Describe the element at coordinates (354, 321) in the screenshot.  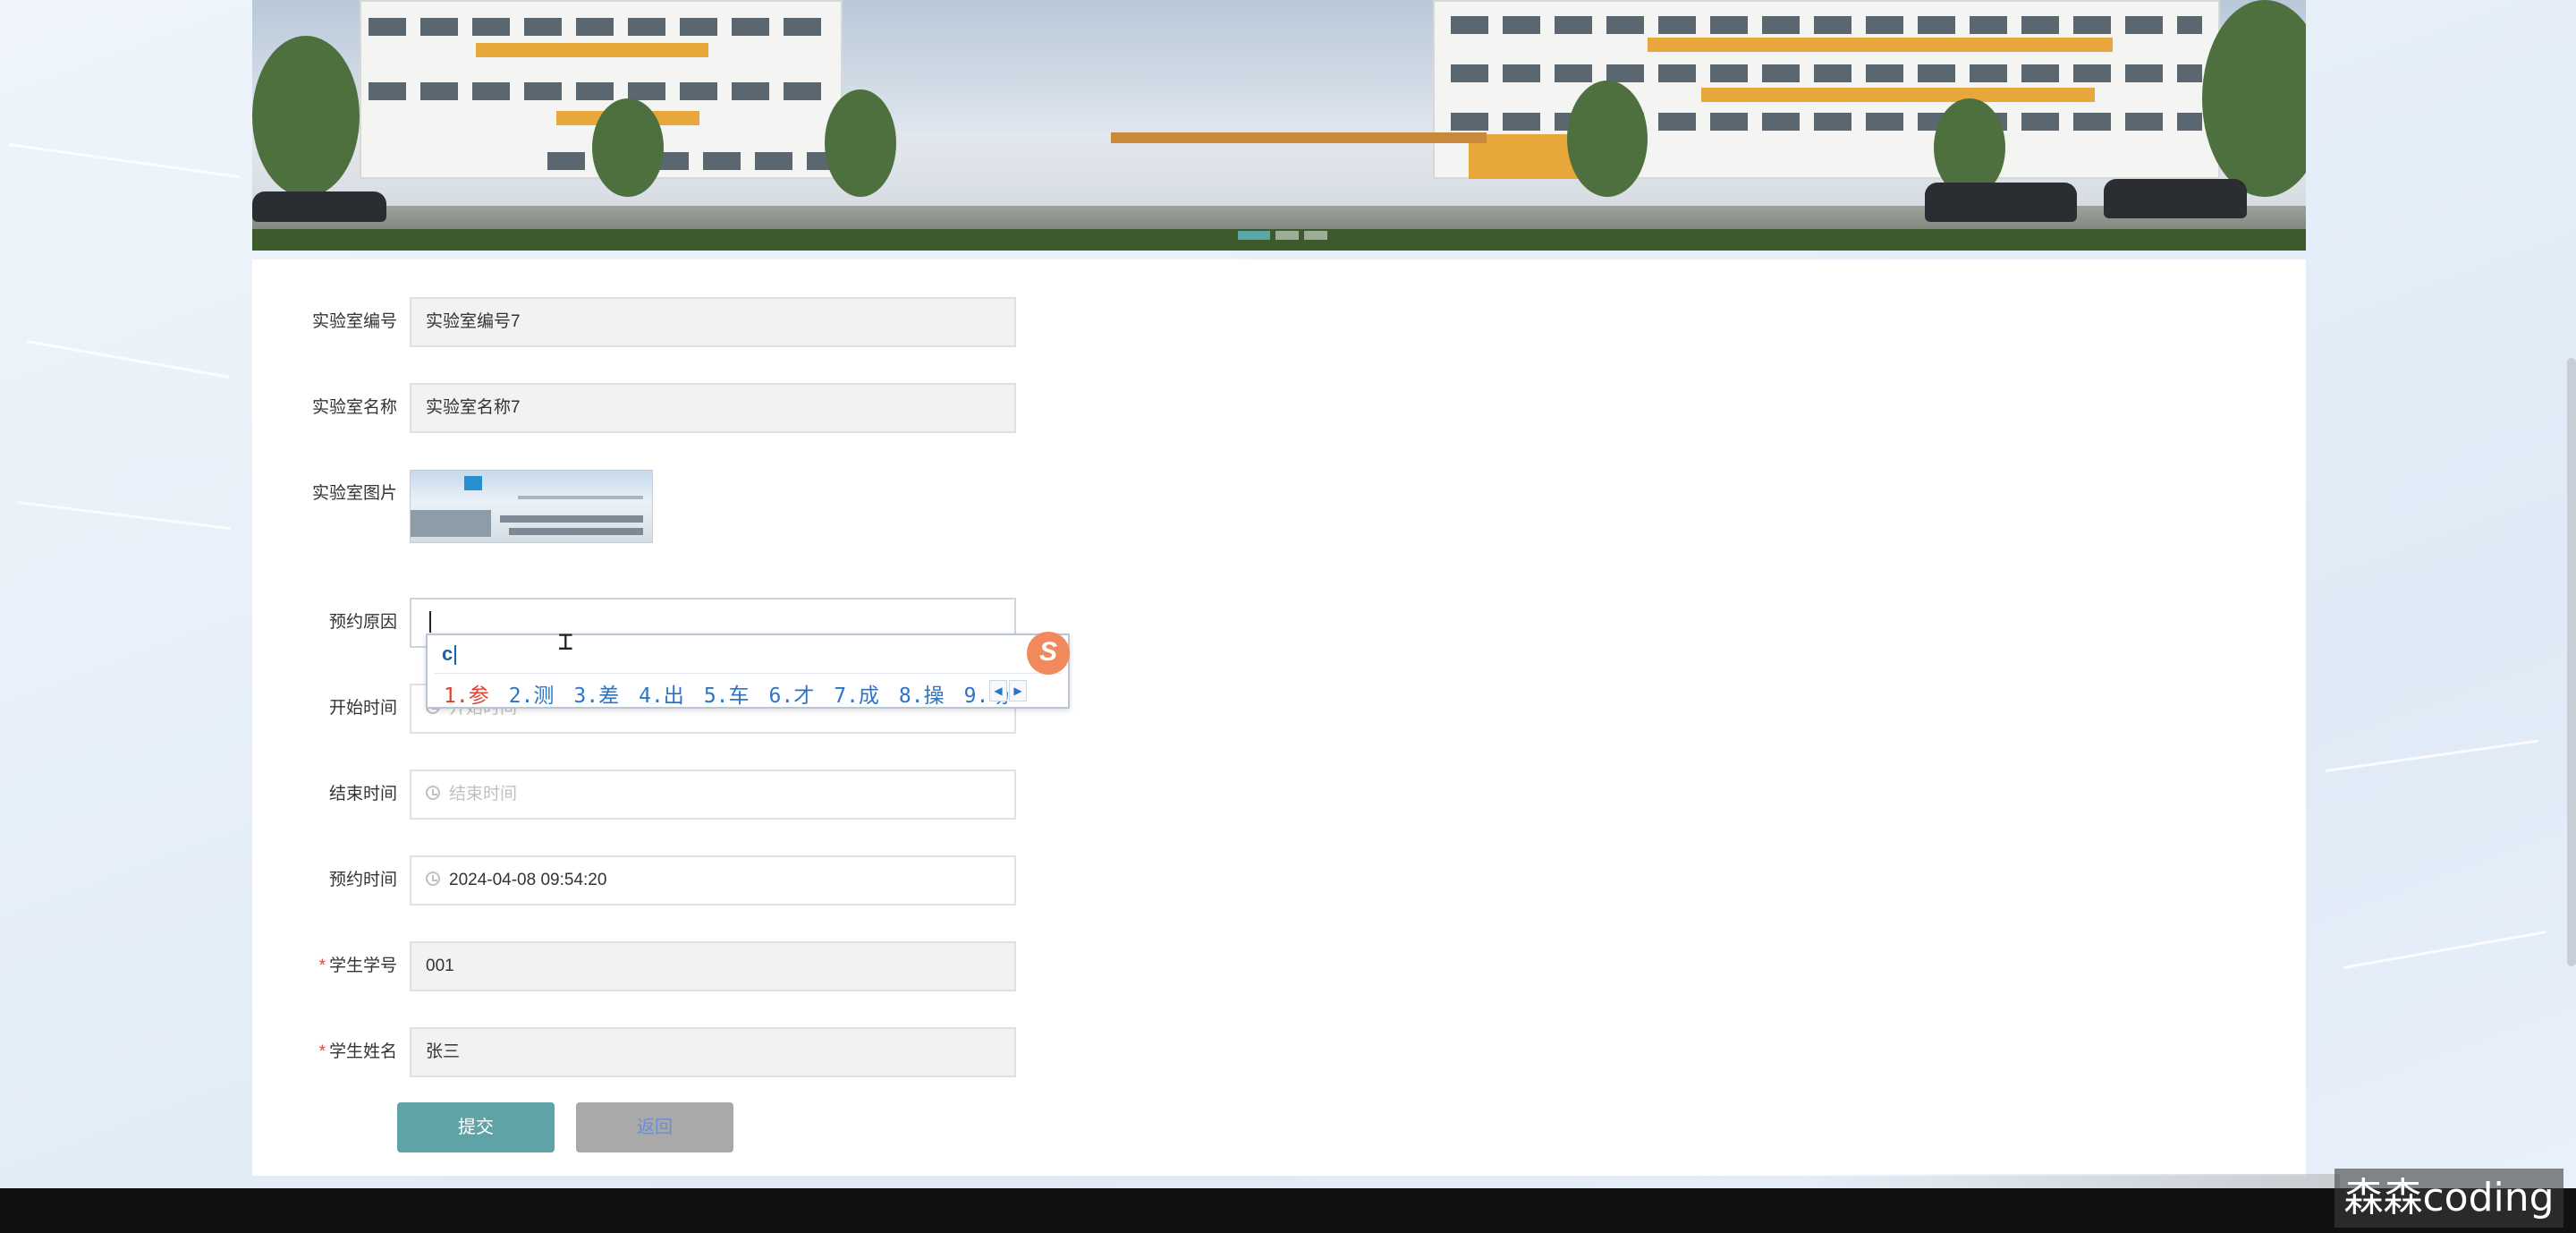
I see `lab-number-label: 实验室编号` at that location.